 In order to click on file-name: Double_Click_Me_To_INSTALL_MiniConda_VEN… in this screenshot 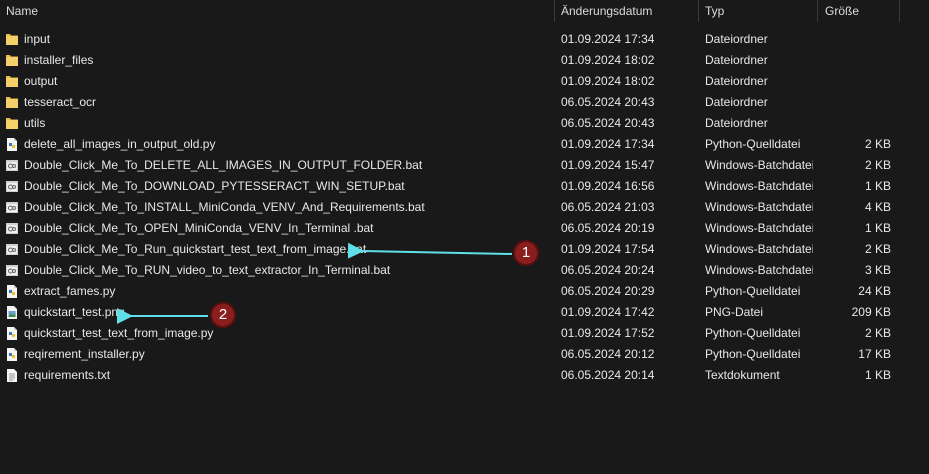, I will do `click(224, 207)`.